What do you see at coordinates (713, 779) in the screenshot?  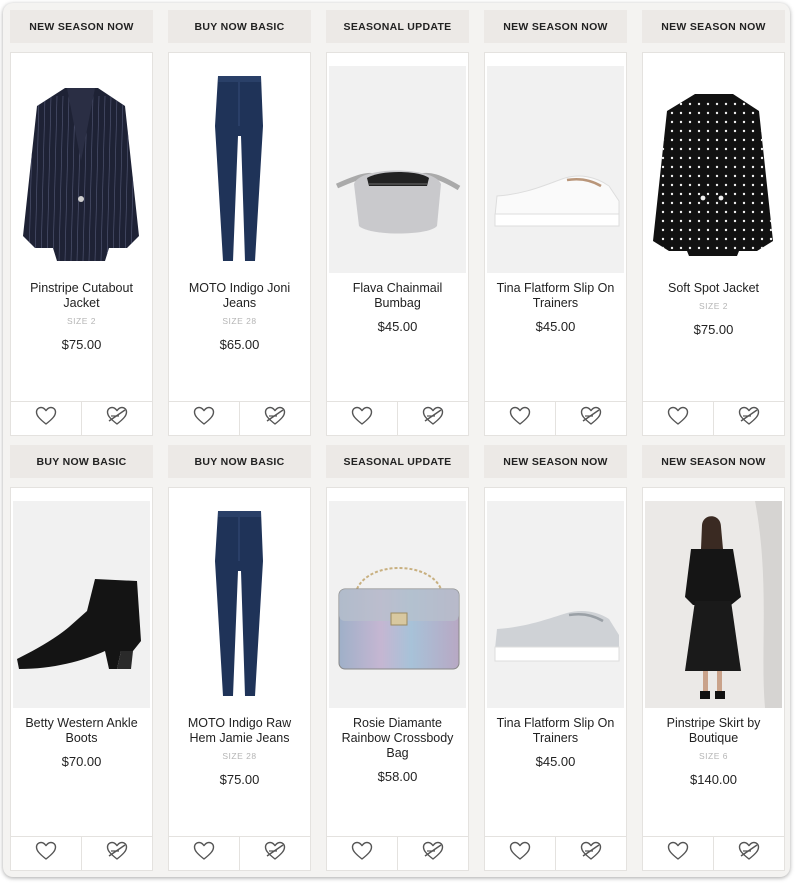 I see `product-price: $140.00` at bounding box center [713, 779].